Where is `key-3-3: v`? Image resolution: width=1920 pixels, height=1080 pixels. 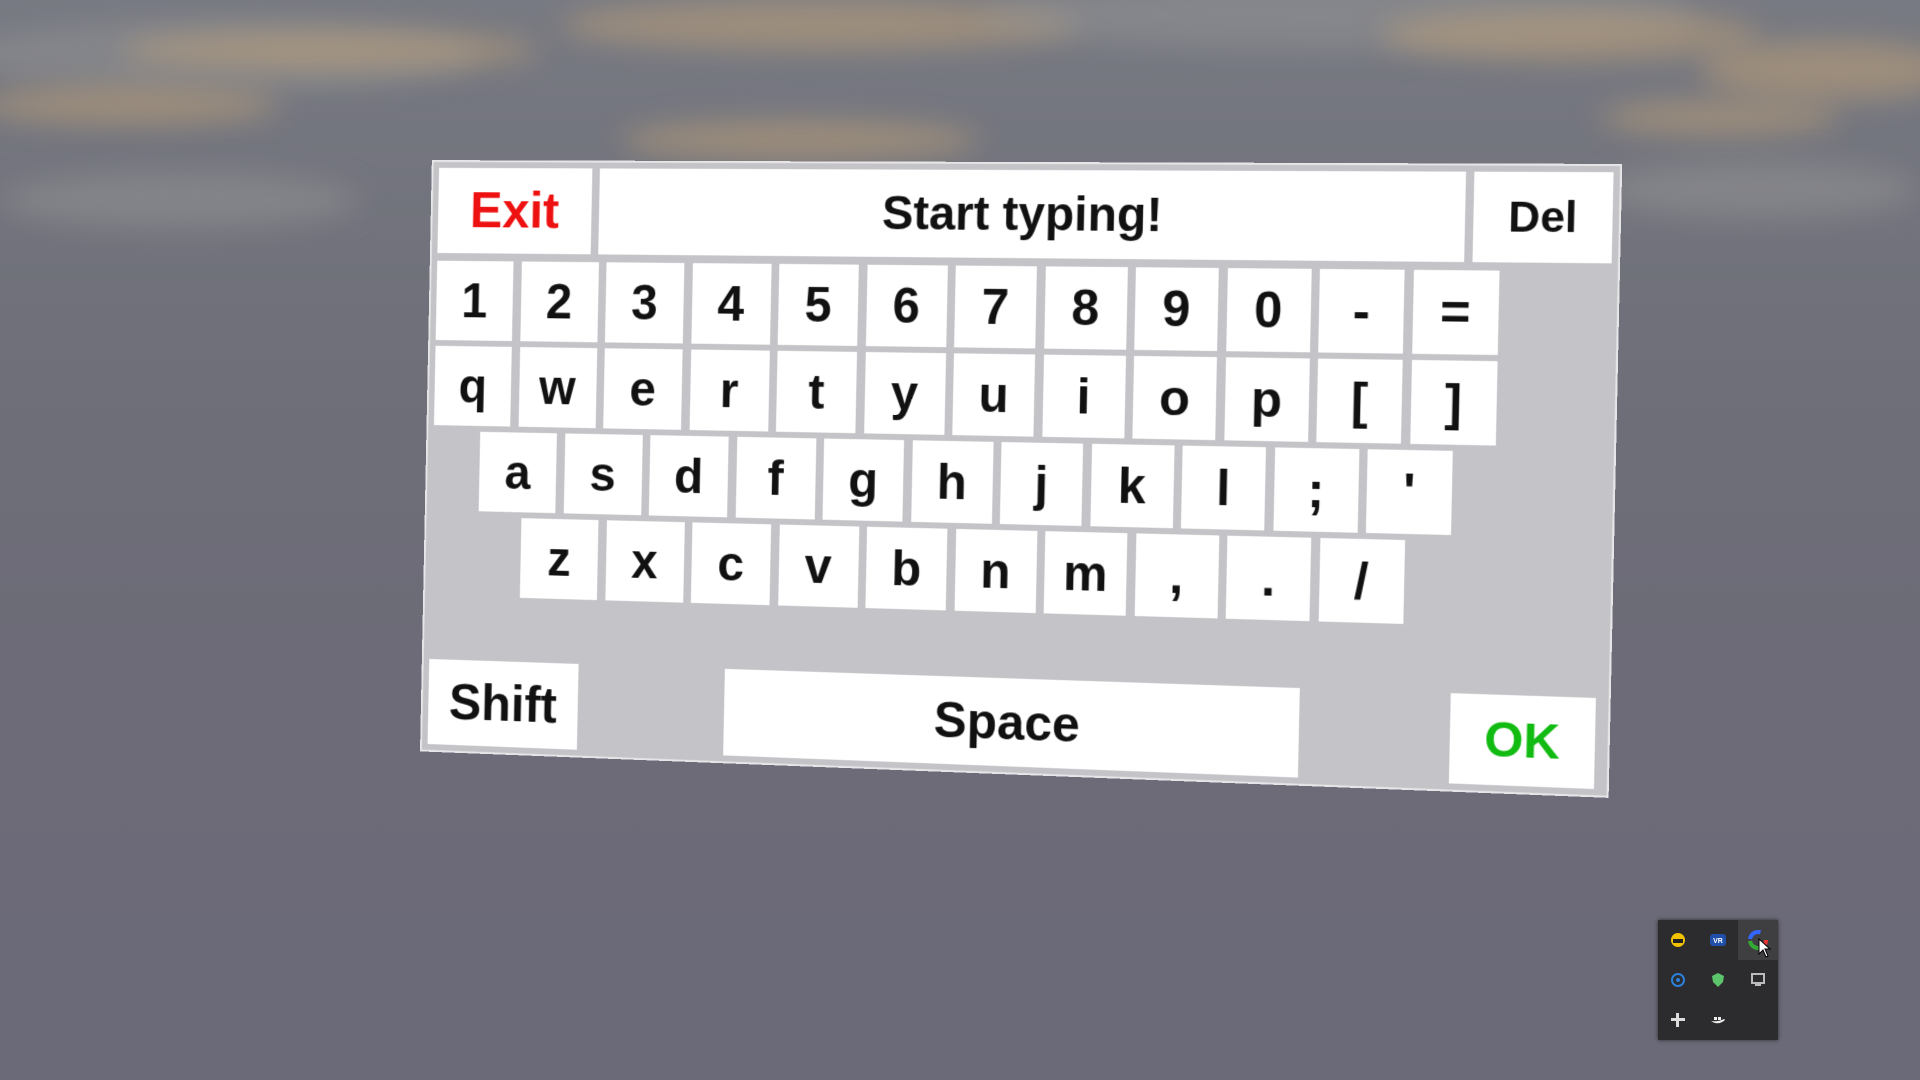 key-3-3: v is located at coordinates (818, 566).